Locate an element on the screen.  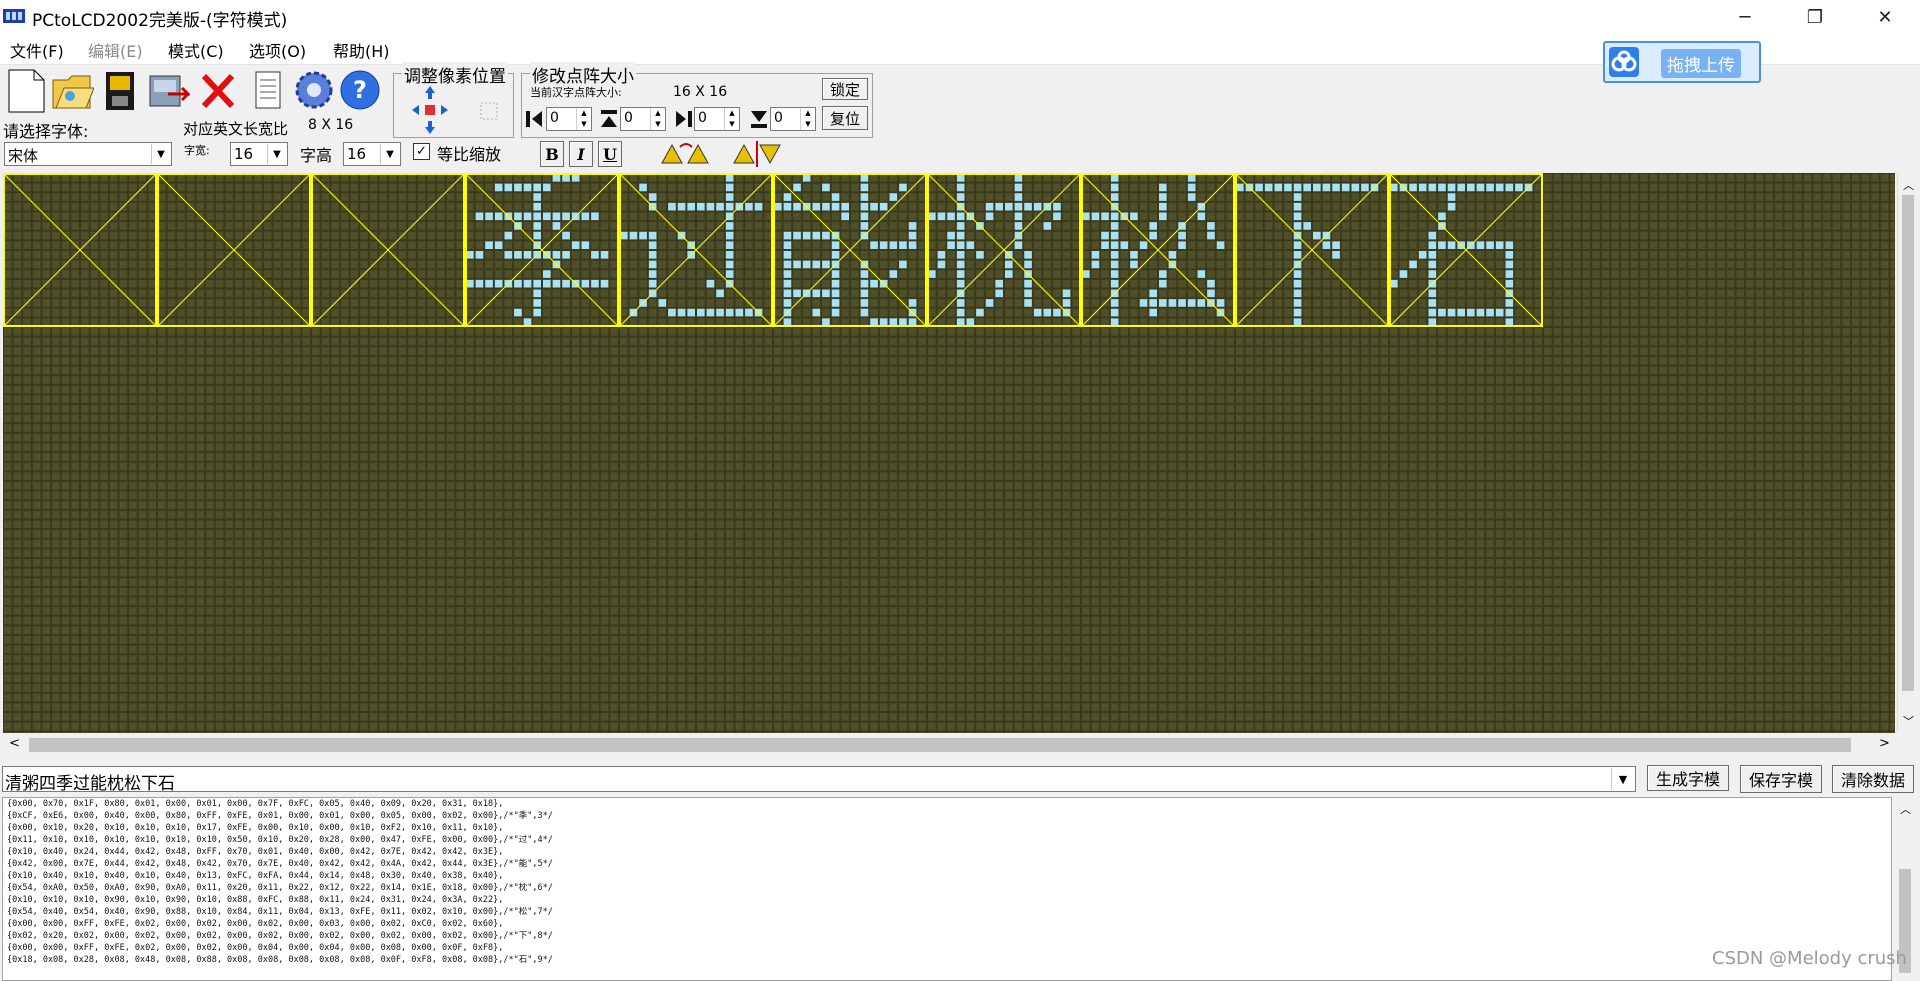
menu-mode: 模式(C) is located at coordinates (196, 50).